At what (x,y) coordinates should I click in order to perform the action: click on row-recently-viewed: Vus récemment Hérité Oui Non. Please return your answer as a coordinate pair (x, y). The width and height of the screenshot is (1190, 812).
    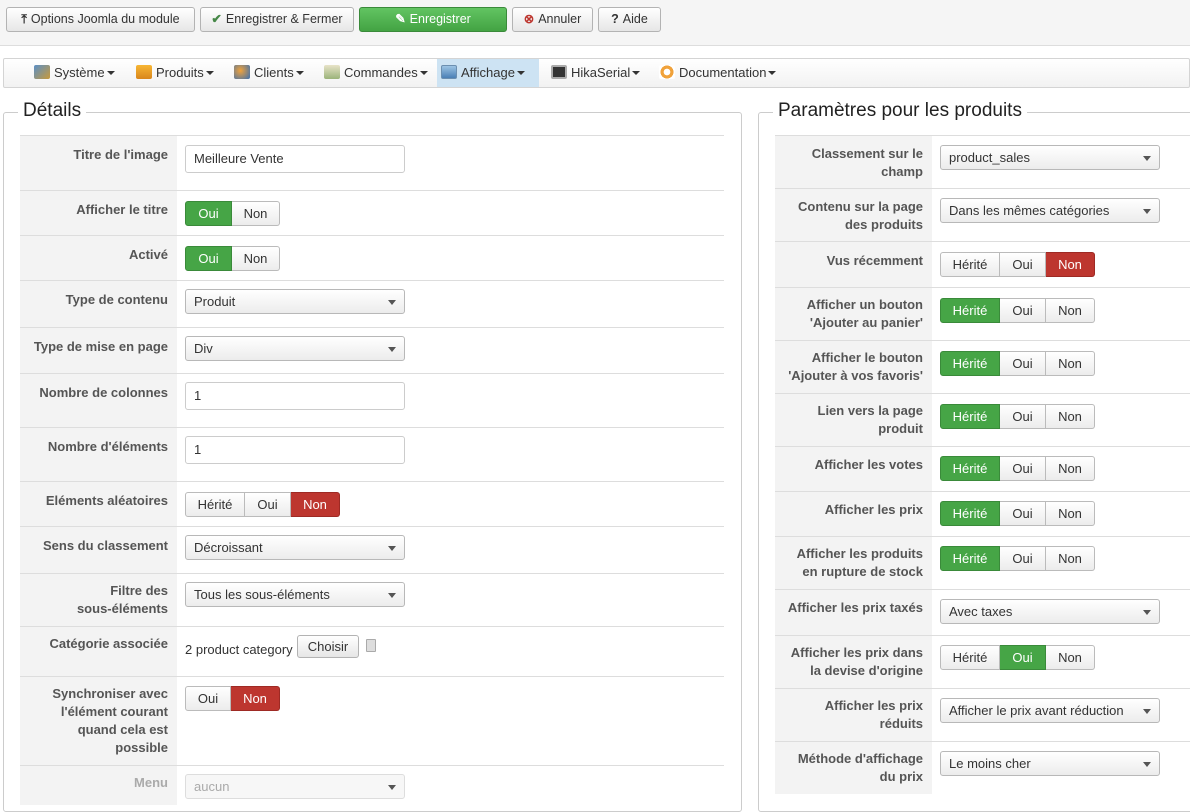
    Looking at the image, I should click on (982, 264).